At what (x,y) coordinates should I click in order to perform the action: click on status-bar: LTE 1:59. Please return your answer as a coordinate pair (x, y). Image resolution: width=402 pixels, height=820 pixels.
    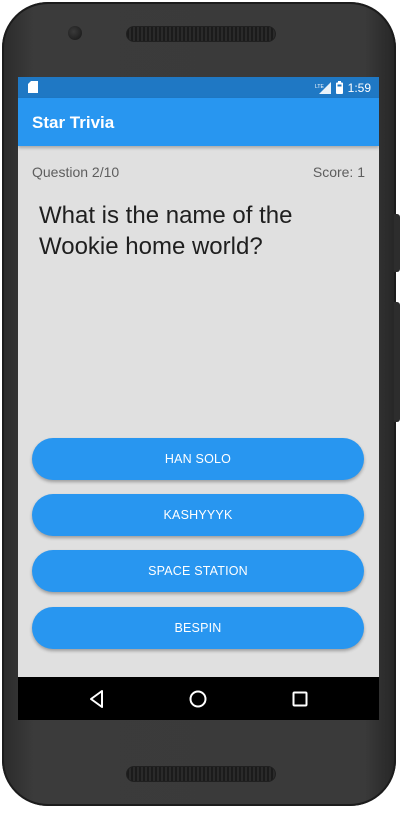
    Looking at the image, I should click on (198, 87).